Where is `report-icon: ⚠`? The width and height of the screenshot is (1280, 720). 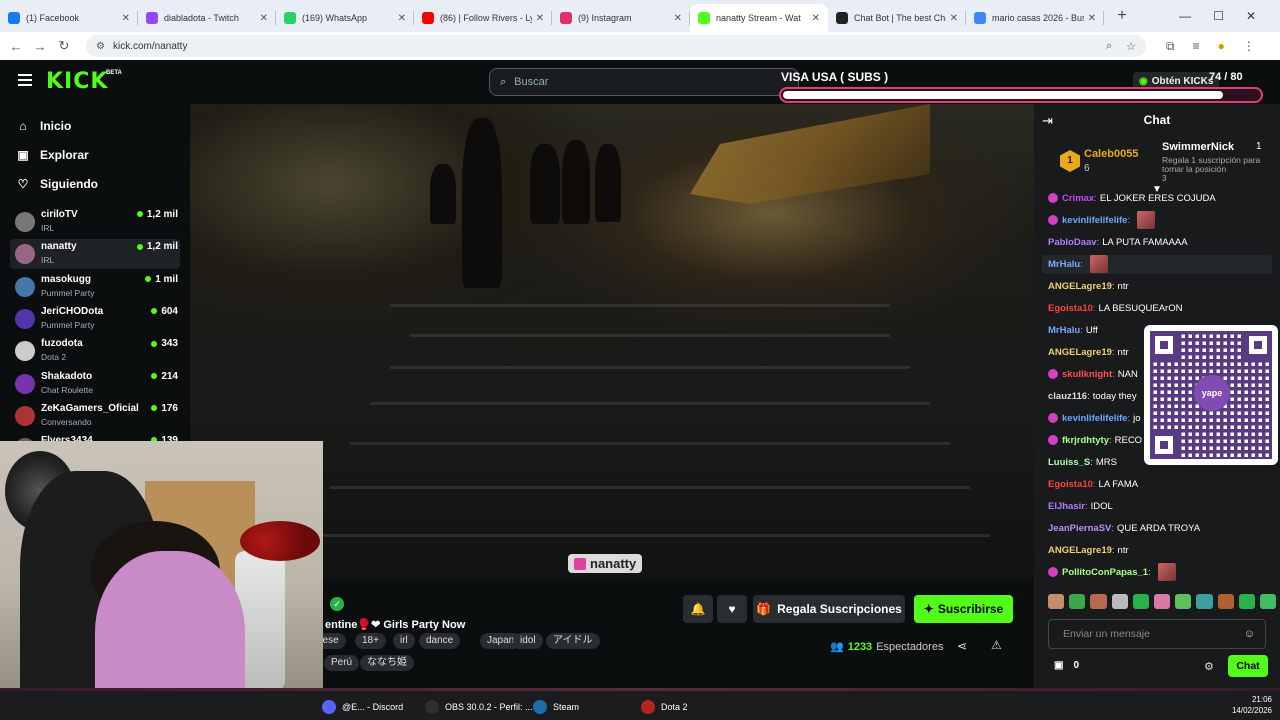 report-icon: ⚠ is located at coordinates (996, 645).